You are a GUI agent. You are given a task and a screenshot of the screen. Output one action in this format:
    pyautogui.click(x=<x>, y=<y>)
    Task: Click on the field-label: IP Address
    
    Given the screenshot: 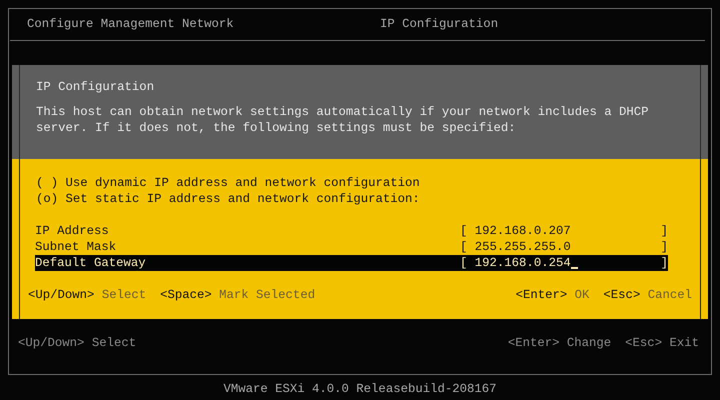 What is the action you would take?
    pyautogui.click(x=72, y=231)
    